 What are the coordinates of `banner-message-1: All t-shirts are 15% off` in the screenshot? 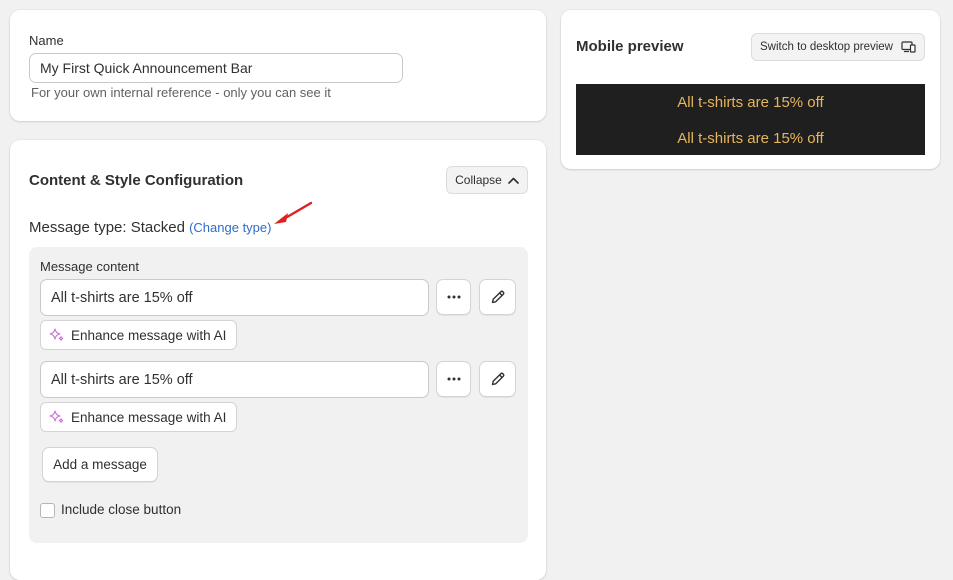 It's located at (750, 102).